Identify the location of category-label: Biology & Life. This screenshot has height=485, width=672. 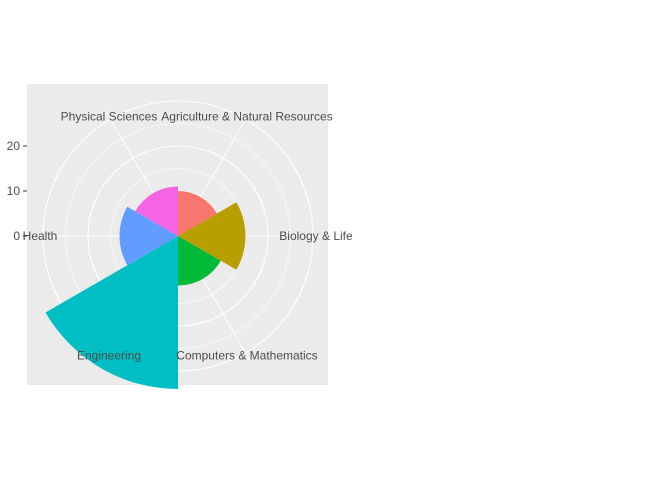
(316, 236).